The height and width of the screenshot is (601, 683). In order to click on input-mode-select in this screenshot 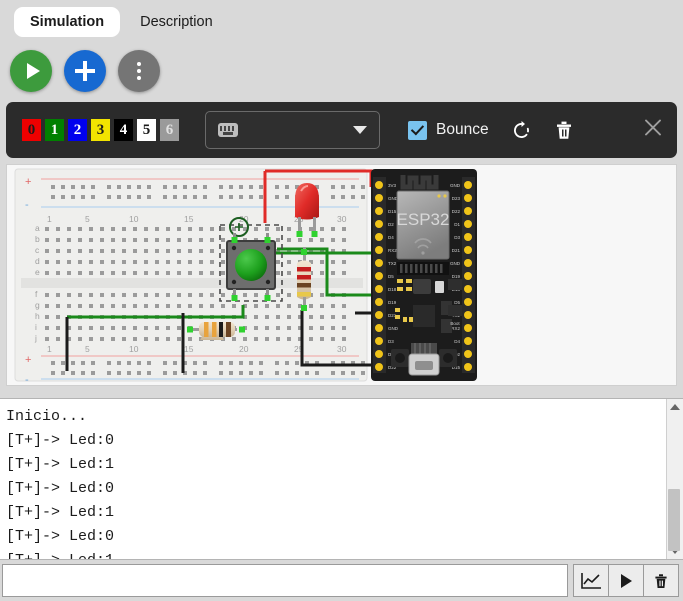, I will do `click(292, 130)`.